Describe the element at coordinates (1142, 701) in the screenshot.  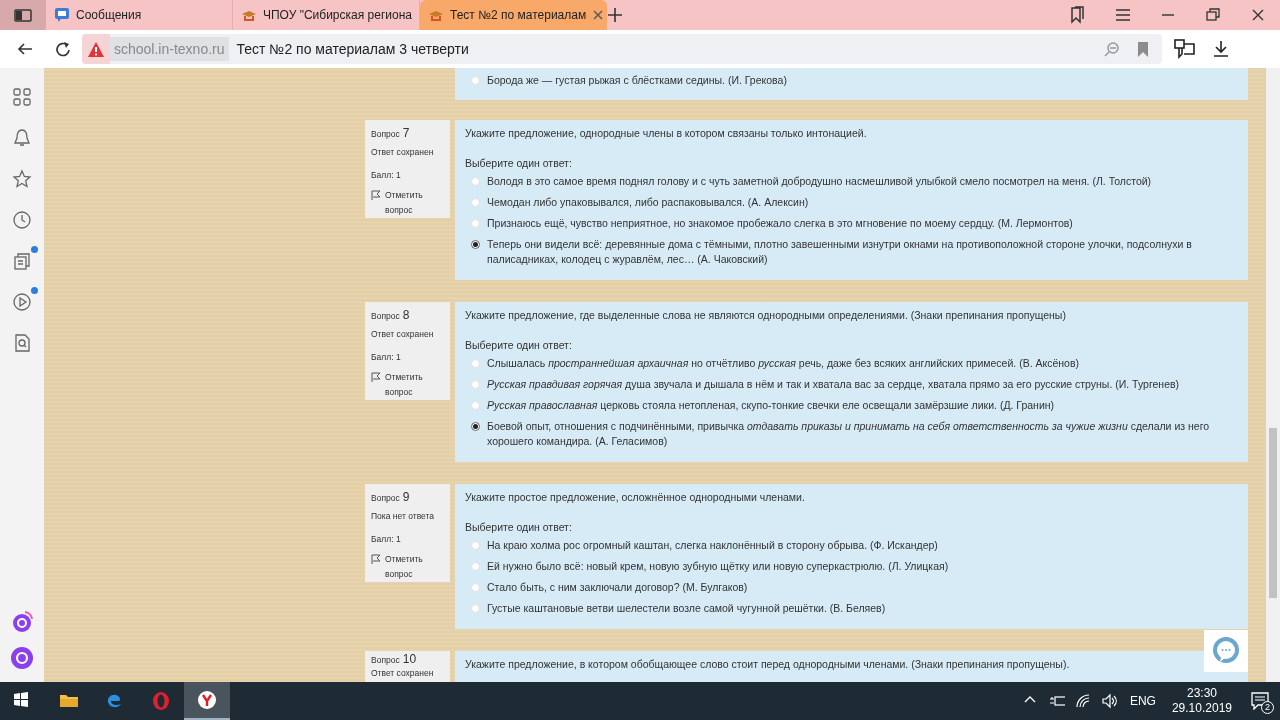
I see `language-indicator: ENG` at that location.